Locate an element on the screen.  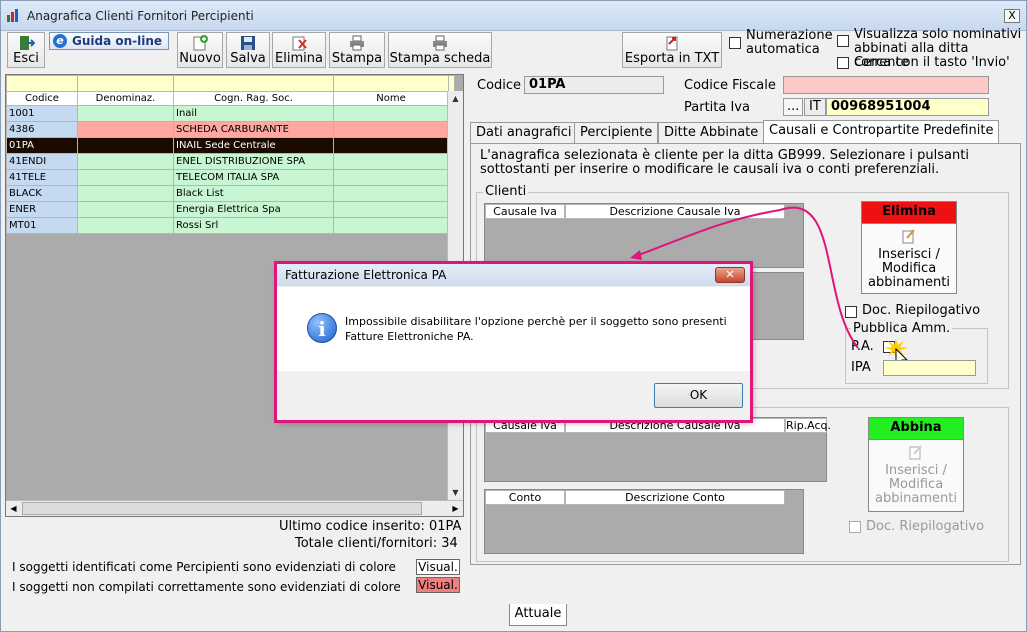
dialog-title: Fatturazione Elettronica PA is located at coordinates (513, 275).